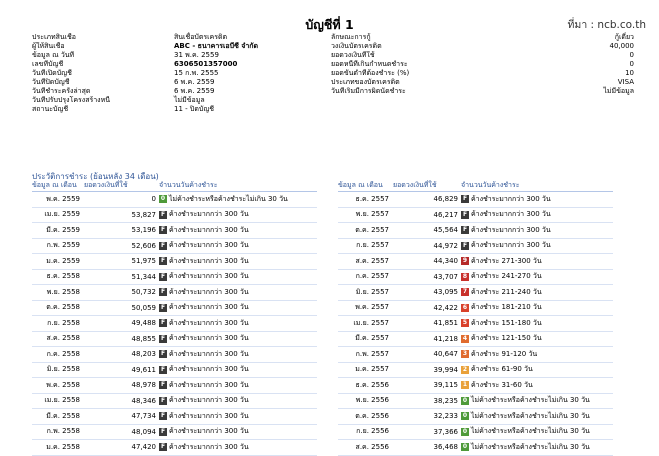 The image size is (659, 456). I want to click on table-row: ธ.ค. 2557 46,829 F ค้างชำระมากกว่า 300 วัน, so click(475, 199).